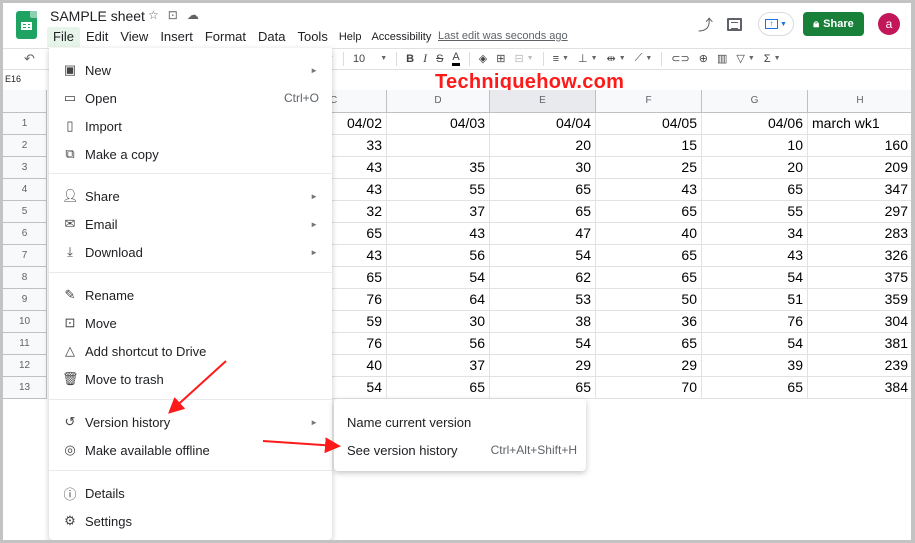 The image size is (915, 543). What do you see at coordinates (301, 445) in the screenshot?
I see `arrow-to-see-version-history` at bounding box center [301, 445].